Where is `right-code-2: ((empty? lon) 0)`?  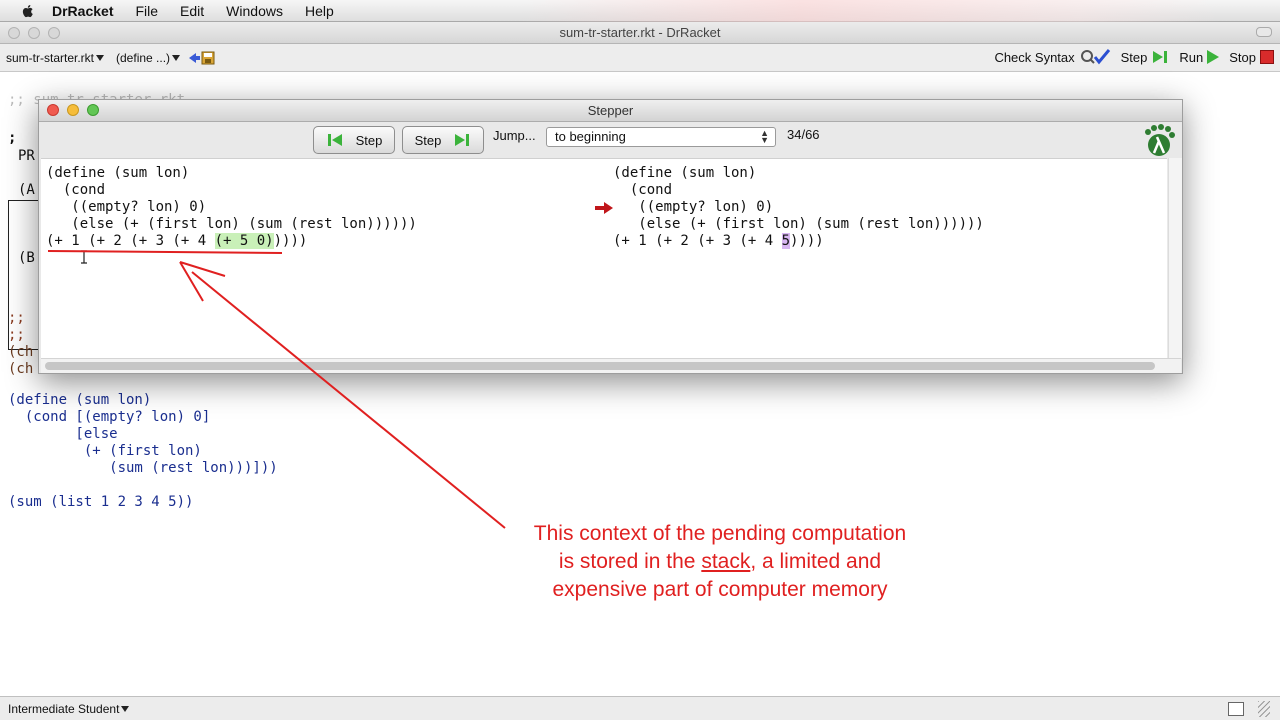
right-code-2: ((empty? lon) 0) is located at coordinates (693, 207).